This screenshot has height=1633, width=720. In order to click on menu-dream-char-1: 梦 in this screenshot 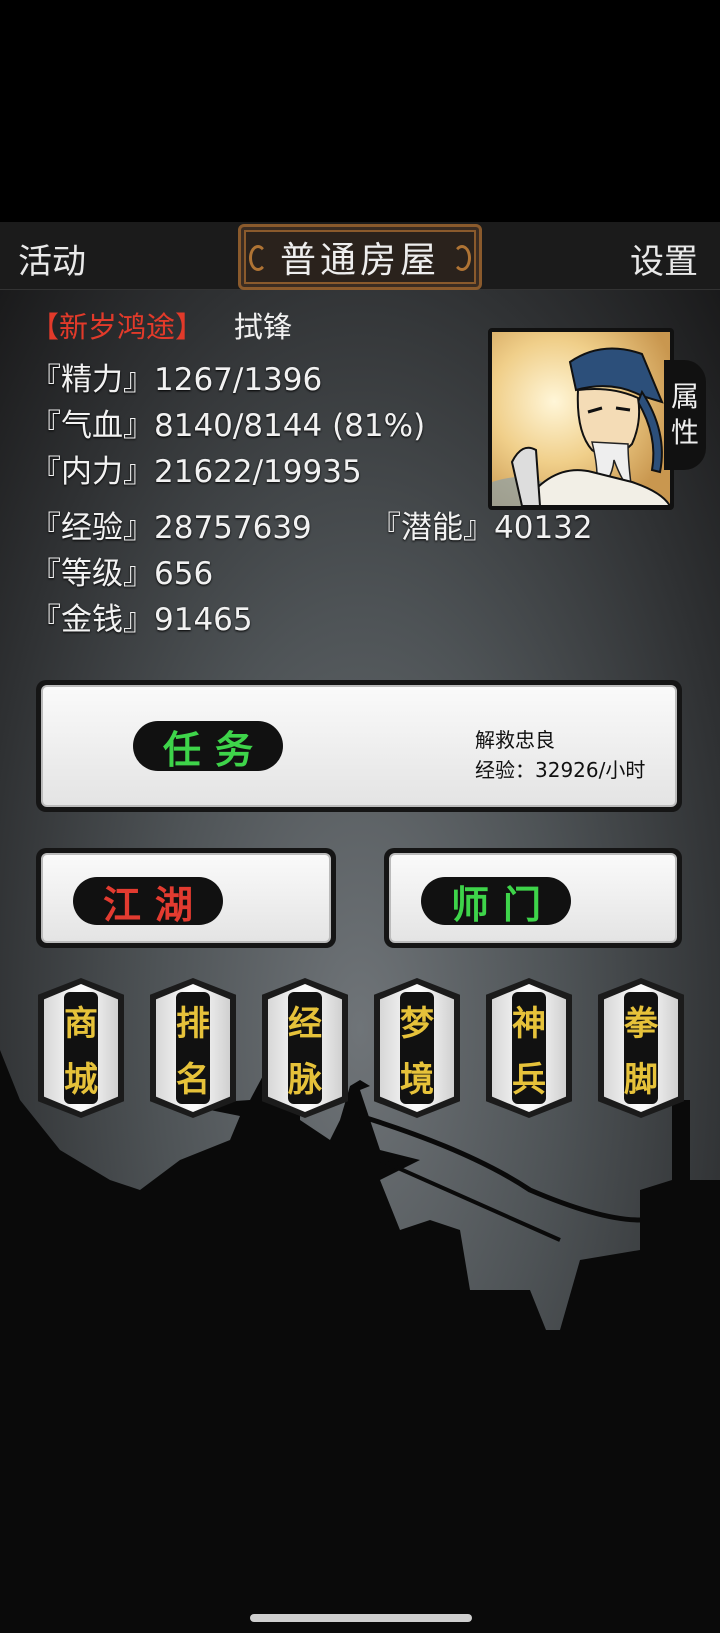, I will do `click(417, 1023)`.